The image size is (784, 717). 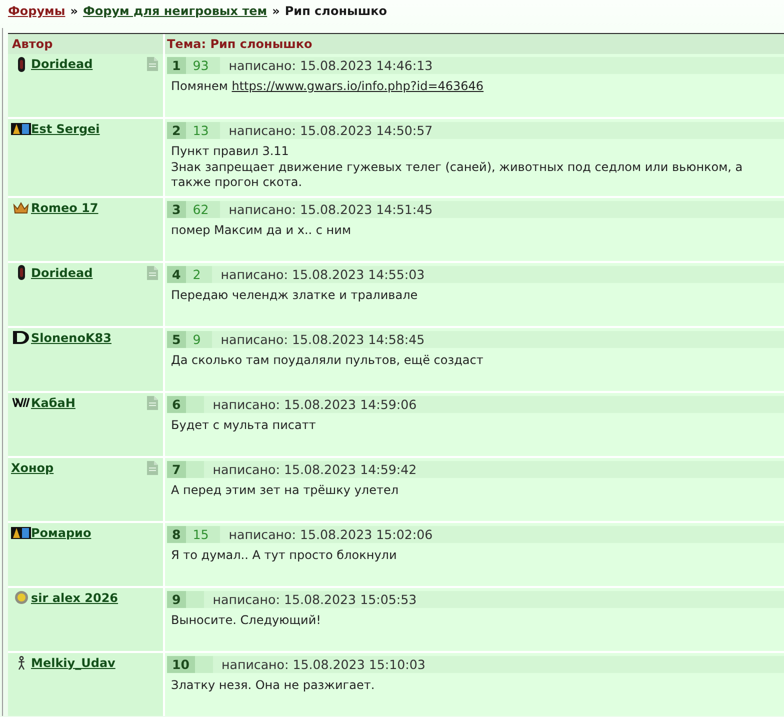 What do you see at coordinates (199, 339) in the screenshot?
I see `post-counter: 9` at bounding box center [199, 339].